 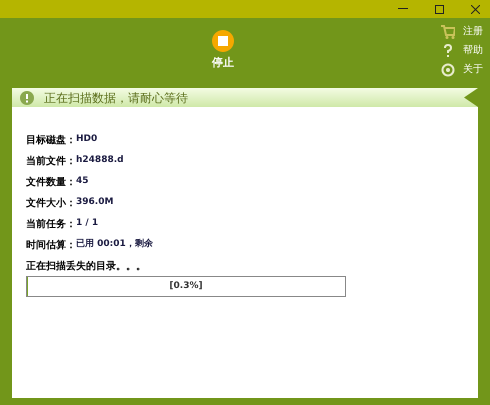 What do you see at coordinates (471, 97) in the screenshot?
I see `ribbon-notch` at bounding box center [471, 97].